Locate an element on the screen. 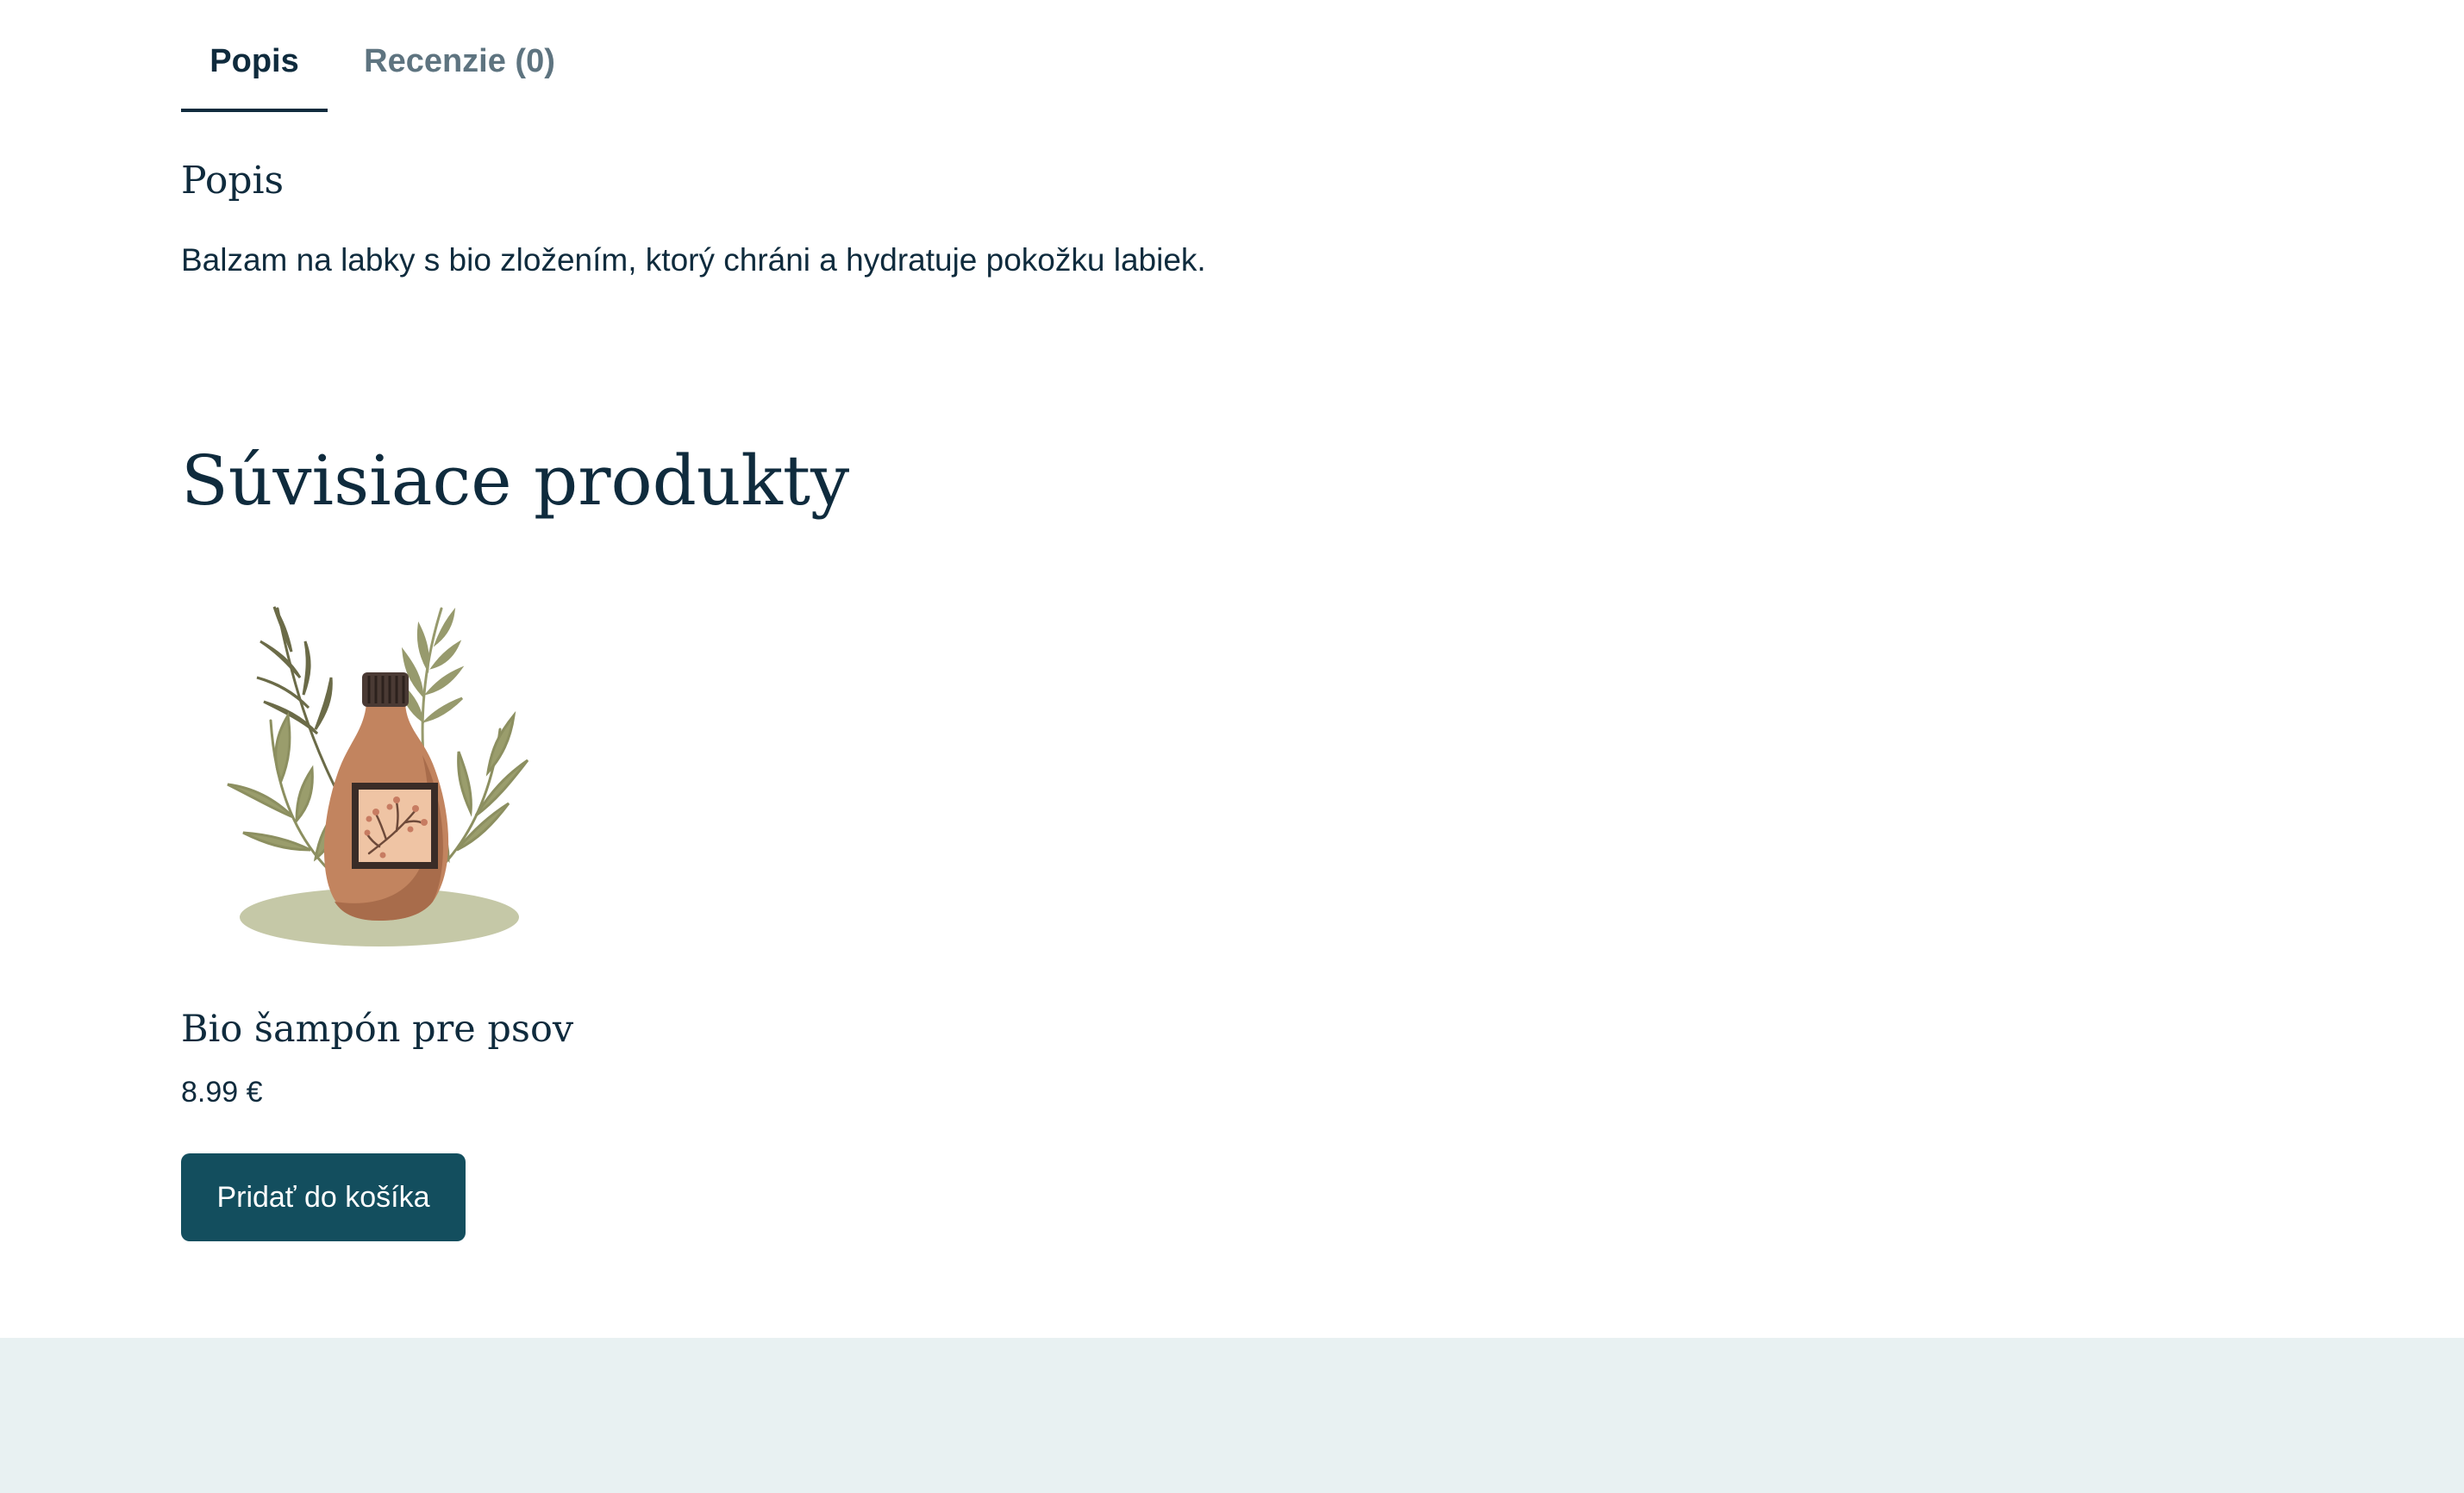  tab-reviews: Recenzie (0) is located at coordinates (459, 56).